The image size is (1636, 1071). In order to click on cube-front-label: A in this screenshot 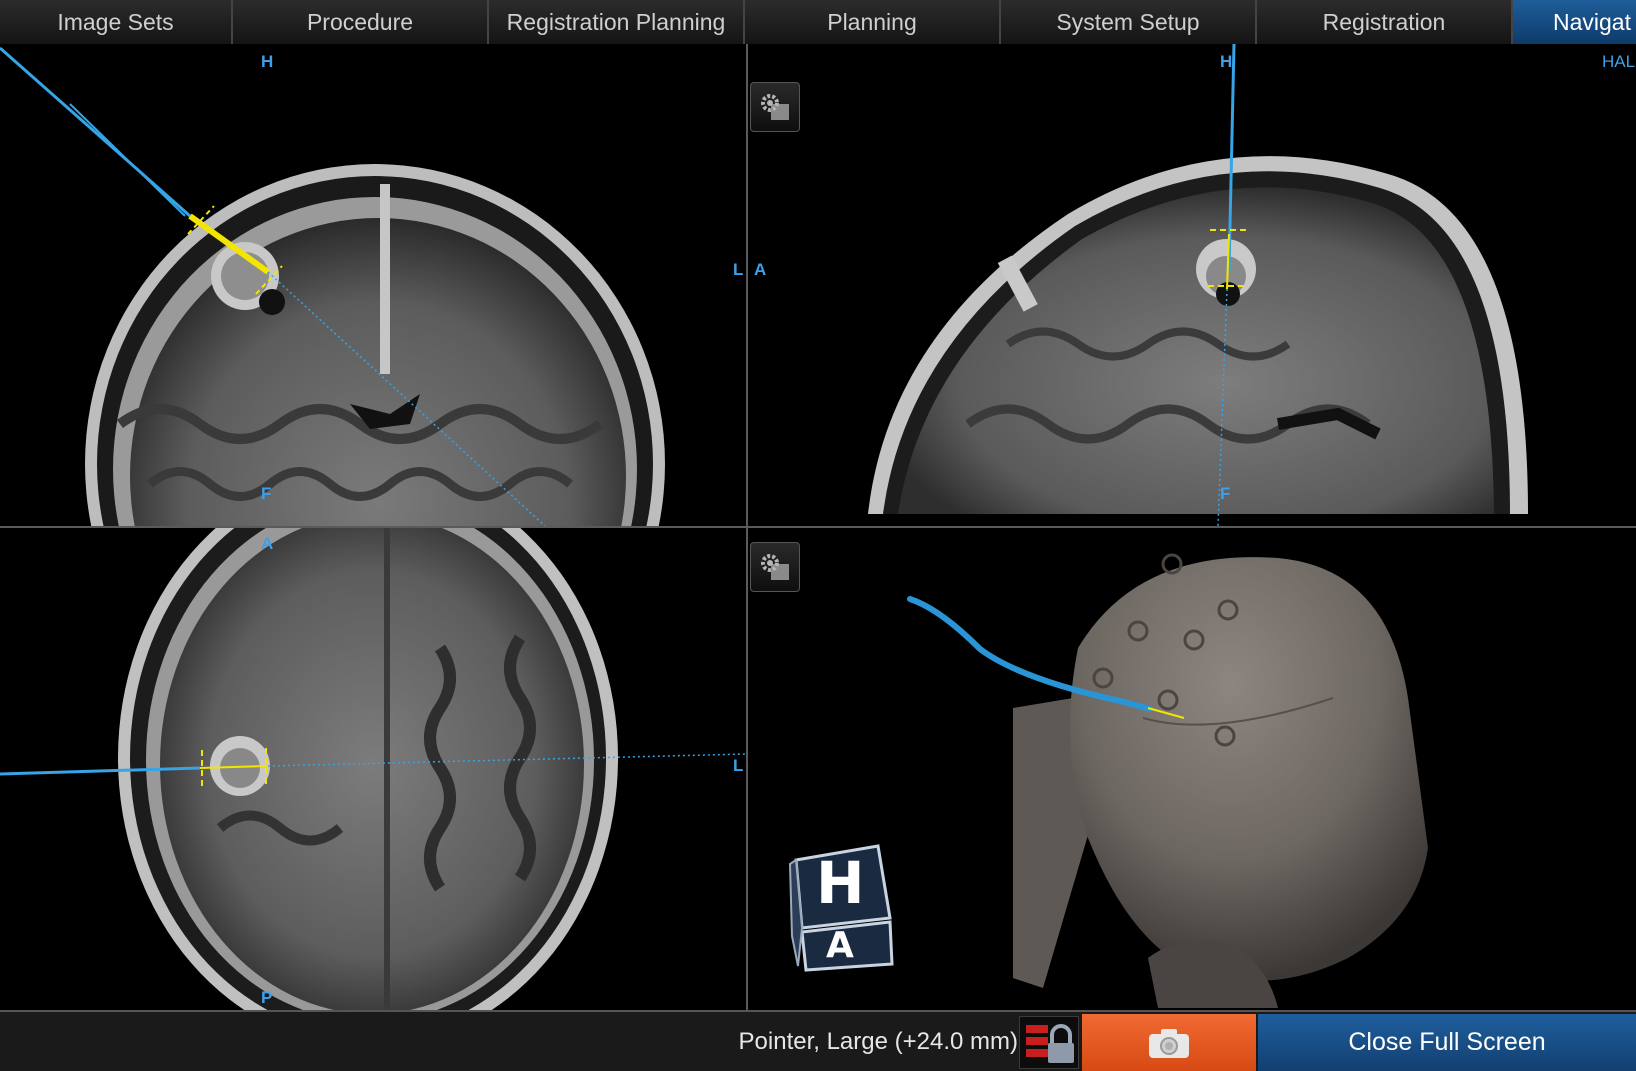, I will do `click(840, 945)`.